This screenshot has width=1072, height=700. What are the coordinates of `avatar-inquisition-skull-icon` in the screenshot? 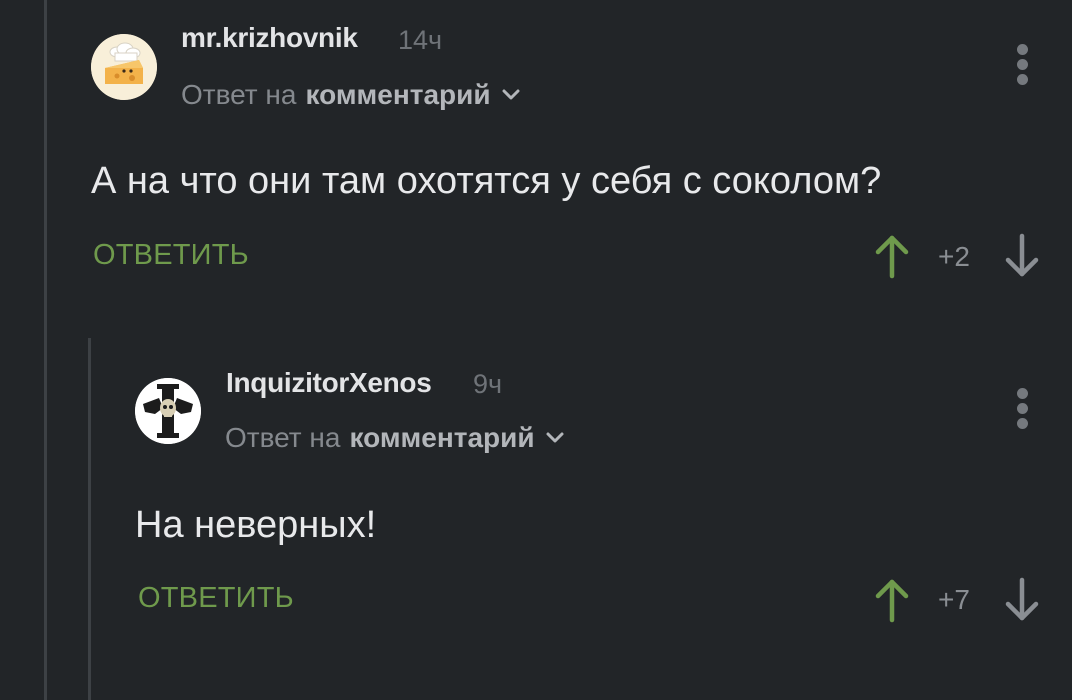 It's located at (168, 411).